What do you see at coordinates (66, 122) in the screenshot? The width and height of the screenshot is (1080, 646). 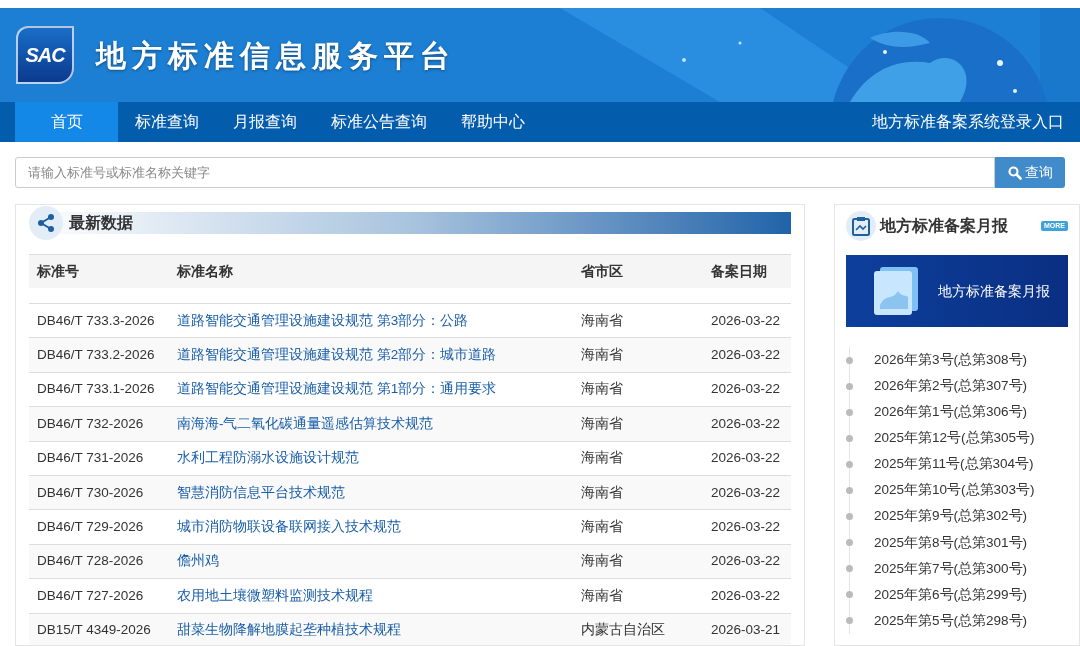 I see `nav-tab: 首页` at bounding box center [66, 122].